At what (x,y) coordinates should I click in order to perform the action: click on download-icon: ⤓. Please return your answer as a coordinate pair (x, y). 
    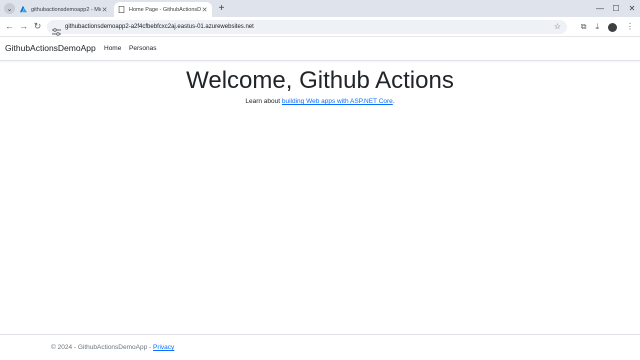
    Looking at the image, I should click on (597, 27).